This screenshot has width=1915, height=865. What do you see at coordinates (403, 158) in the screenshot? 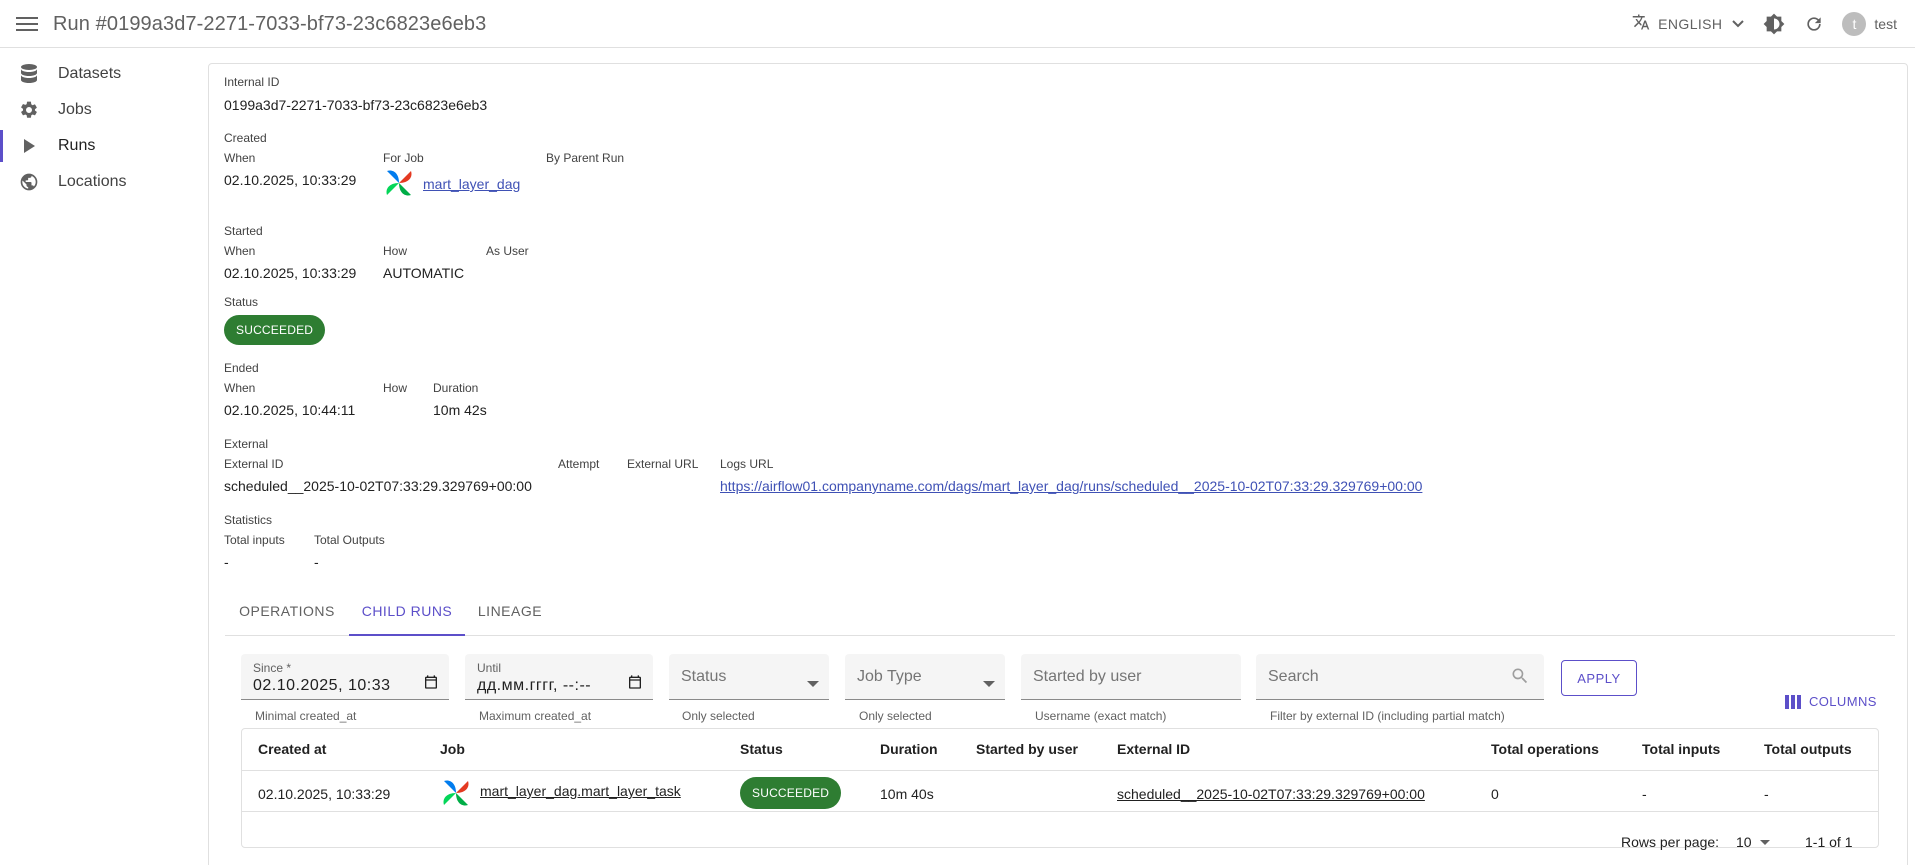
I see `for-job-label: For Job` at bounding box center [403, 158].